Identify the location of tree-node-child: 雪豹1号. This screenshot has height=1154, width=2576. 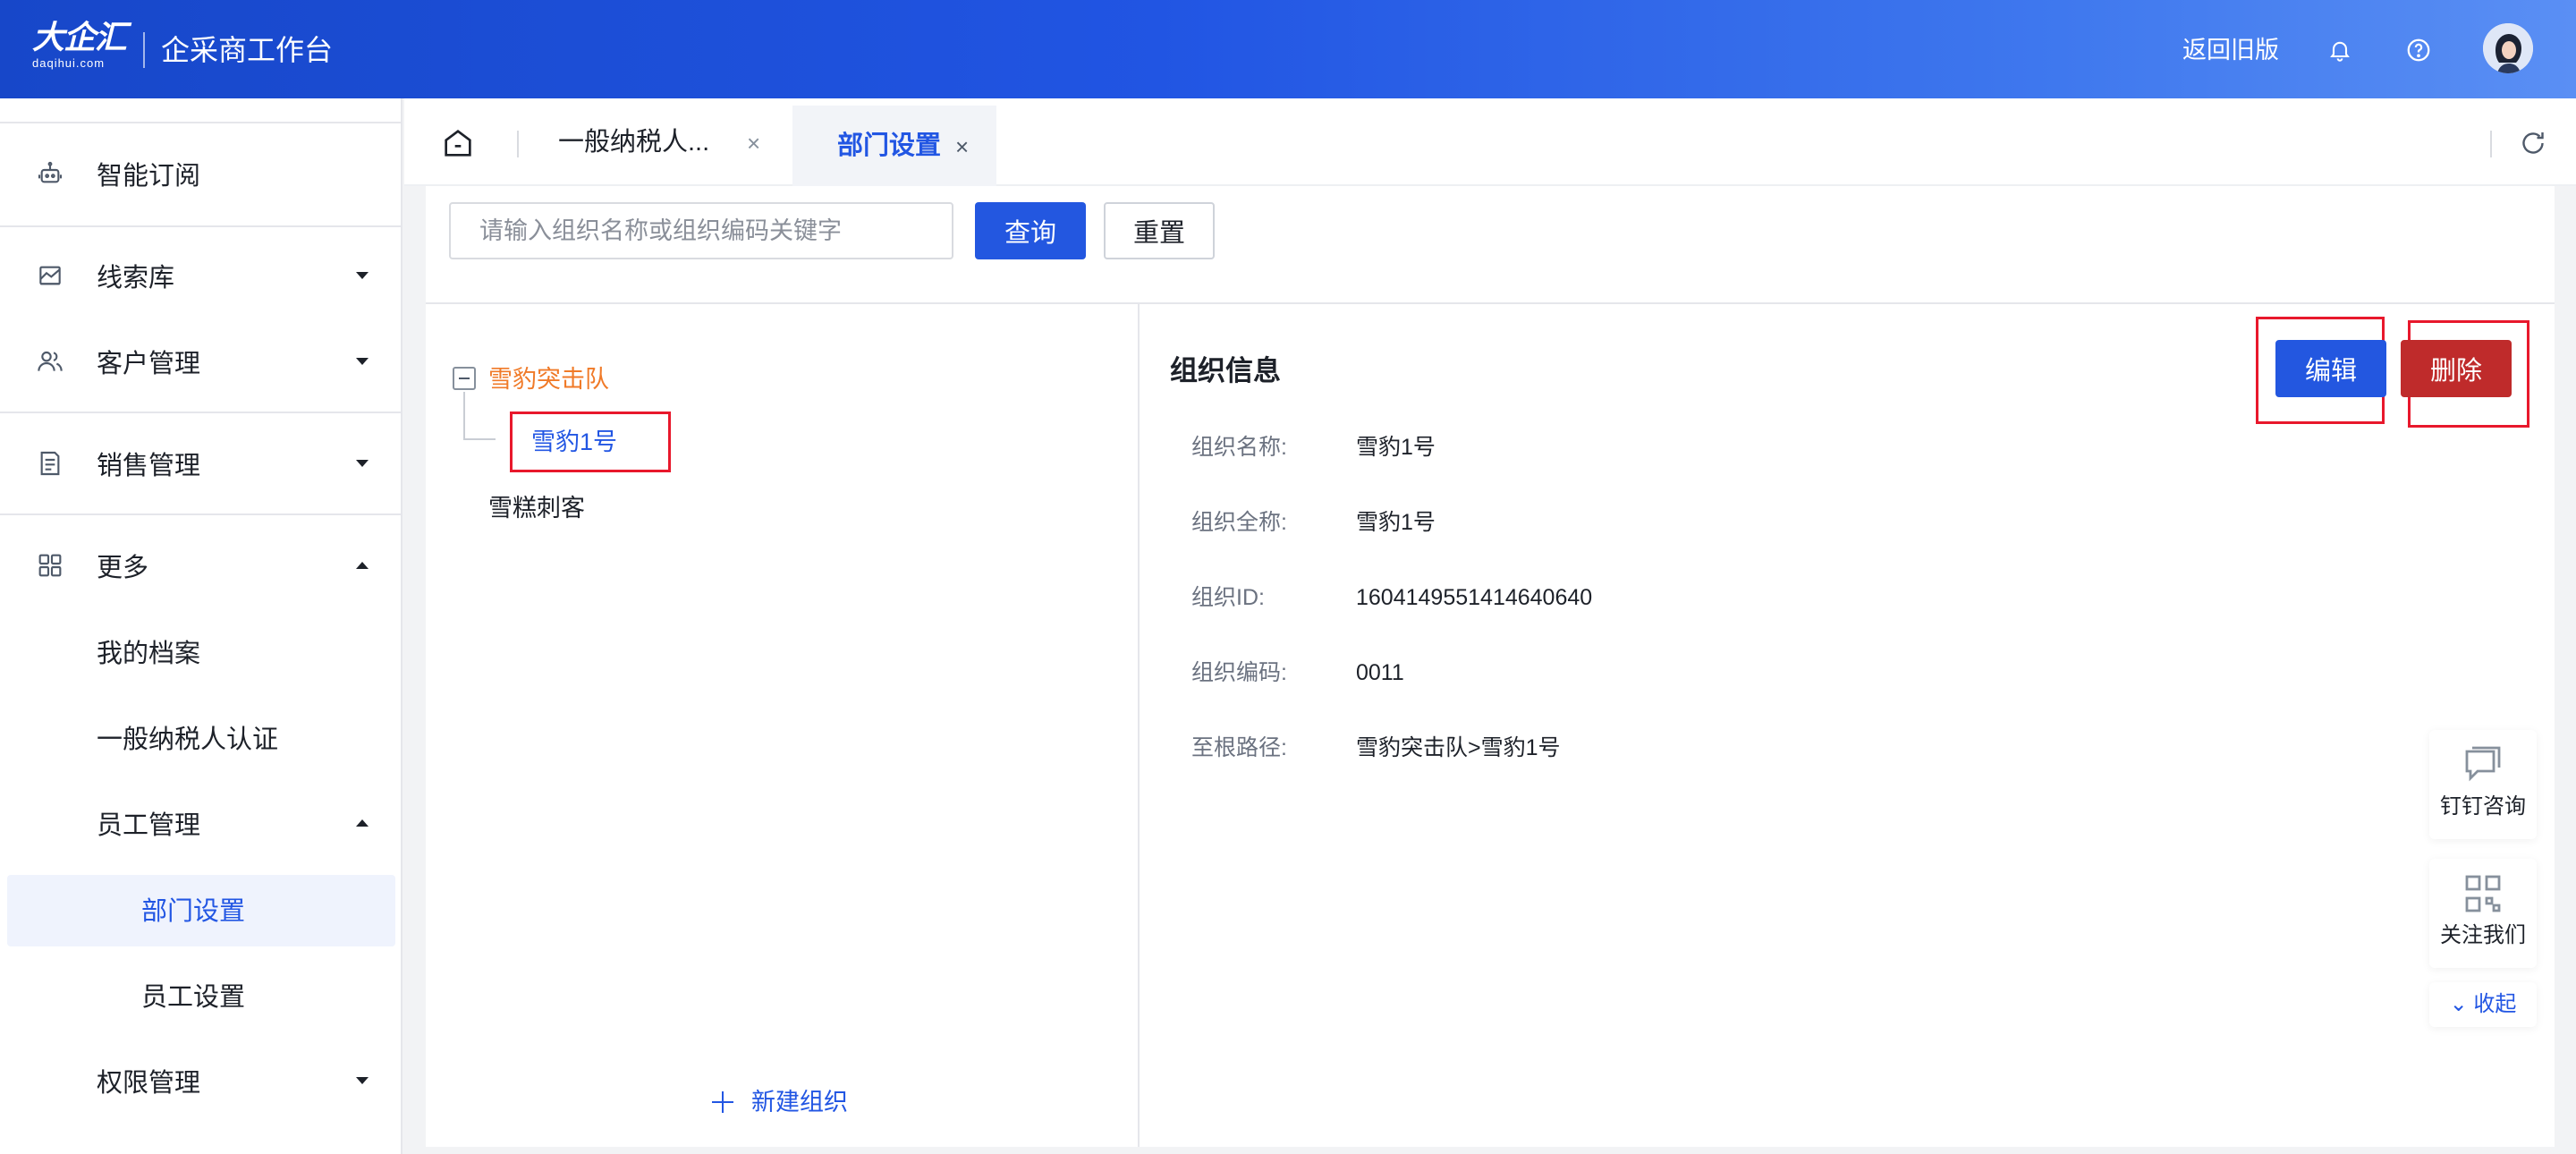
(574, 442).